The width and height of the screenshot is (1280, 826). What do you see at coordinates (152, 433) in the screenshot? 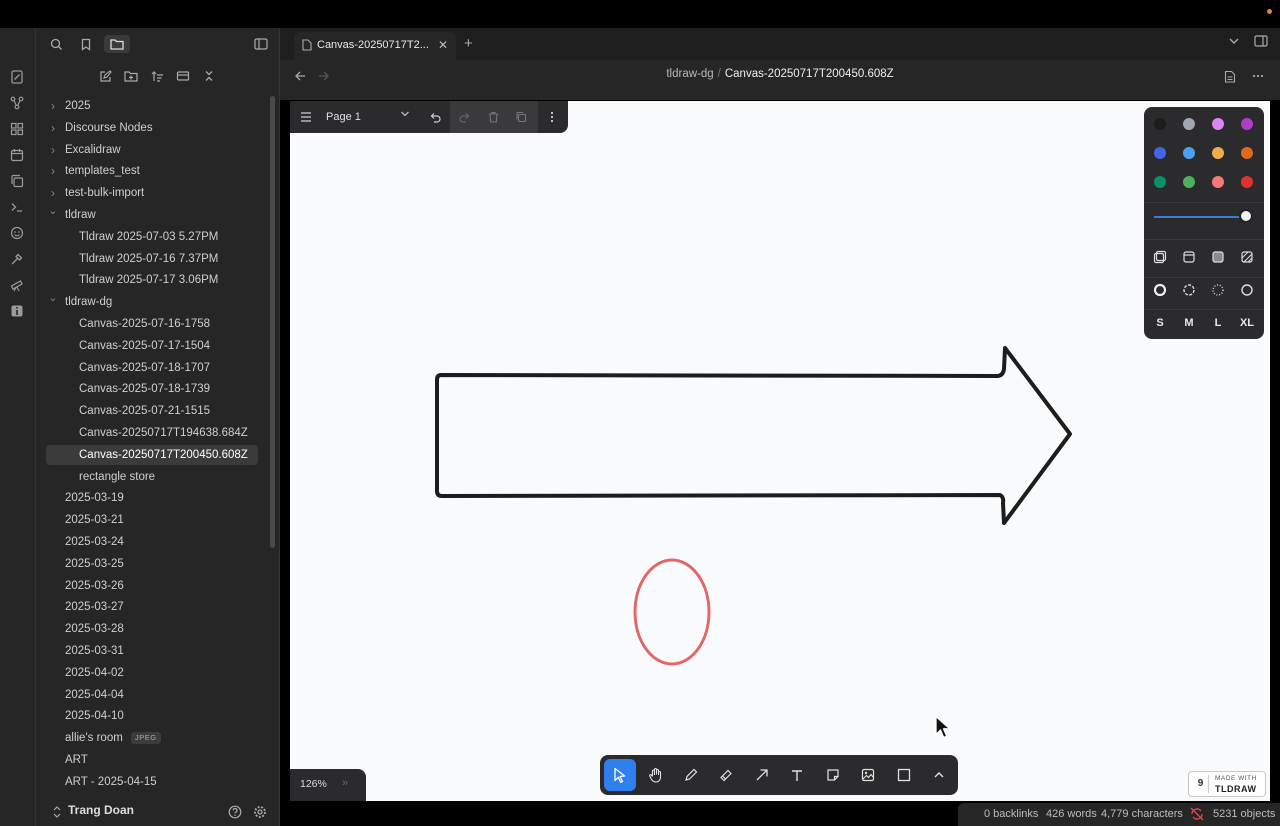
I see `tree-file: Canvas-20250717T194638.684Z` at bounding box center [152, 433].